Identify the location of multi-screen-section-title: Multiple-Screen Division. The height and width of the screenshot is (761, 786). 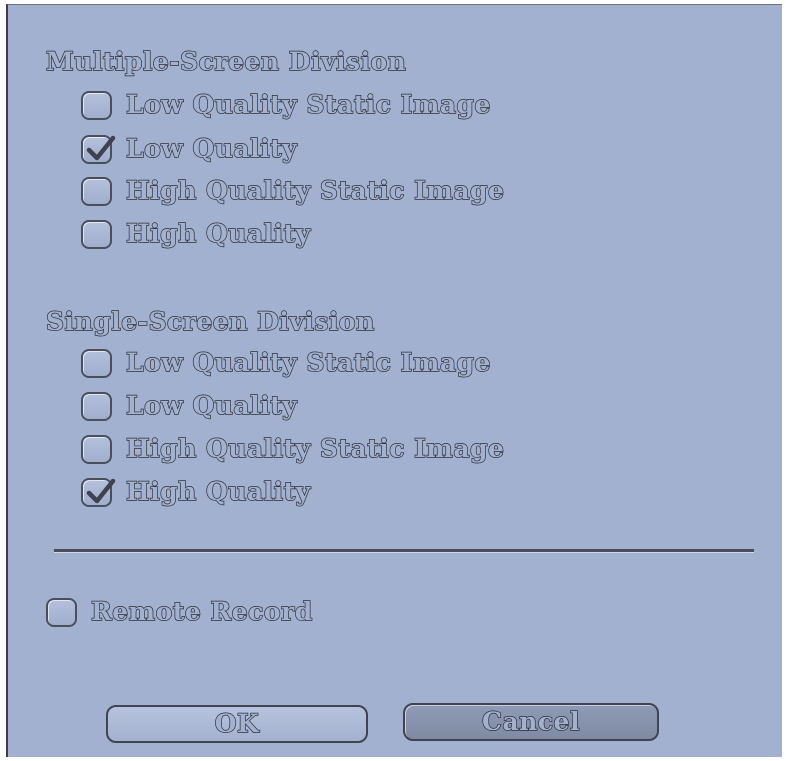
(226, 61).